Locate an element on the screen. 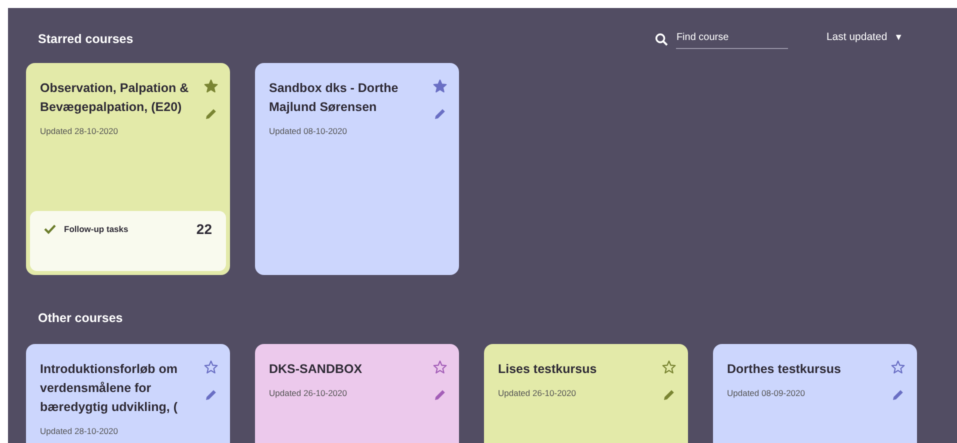 The image size is (957, 443). search-field: Find course is located at coordinates (732, 39).